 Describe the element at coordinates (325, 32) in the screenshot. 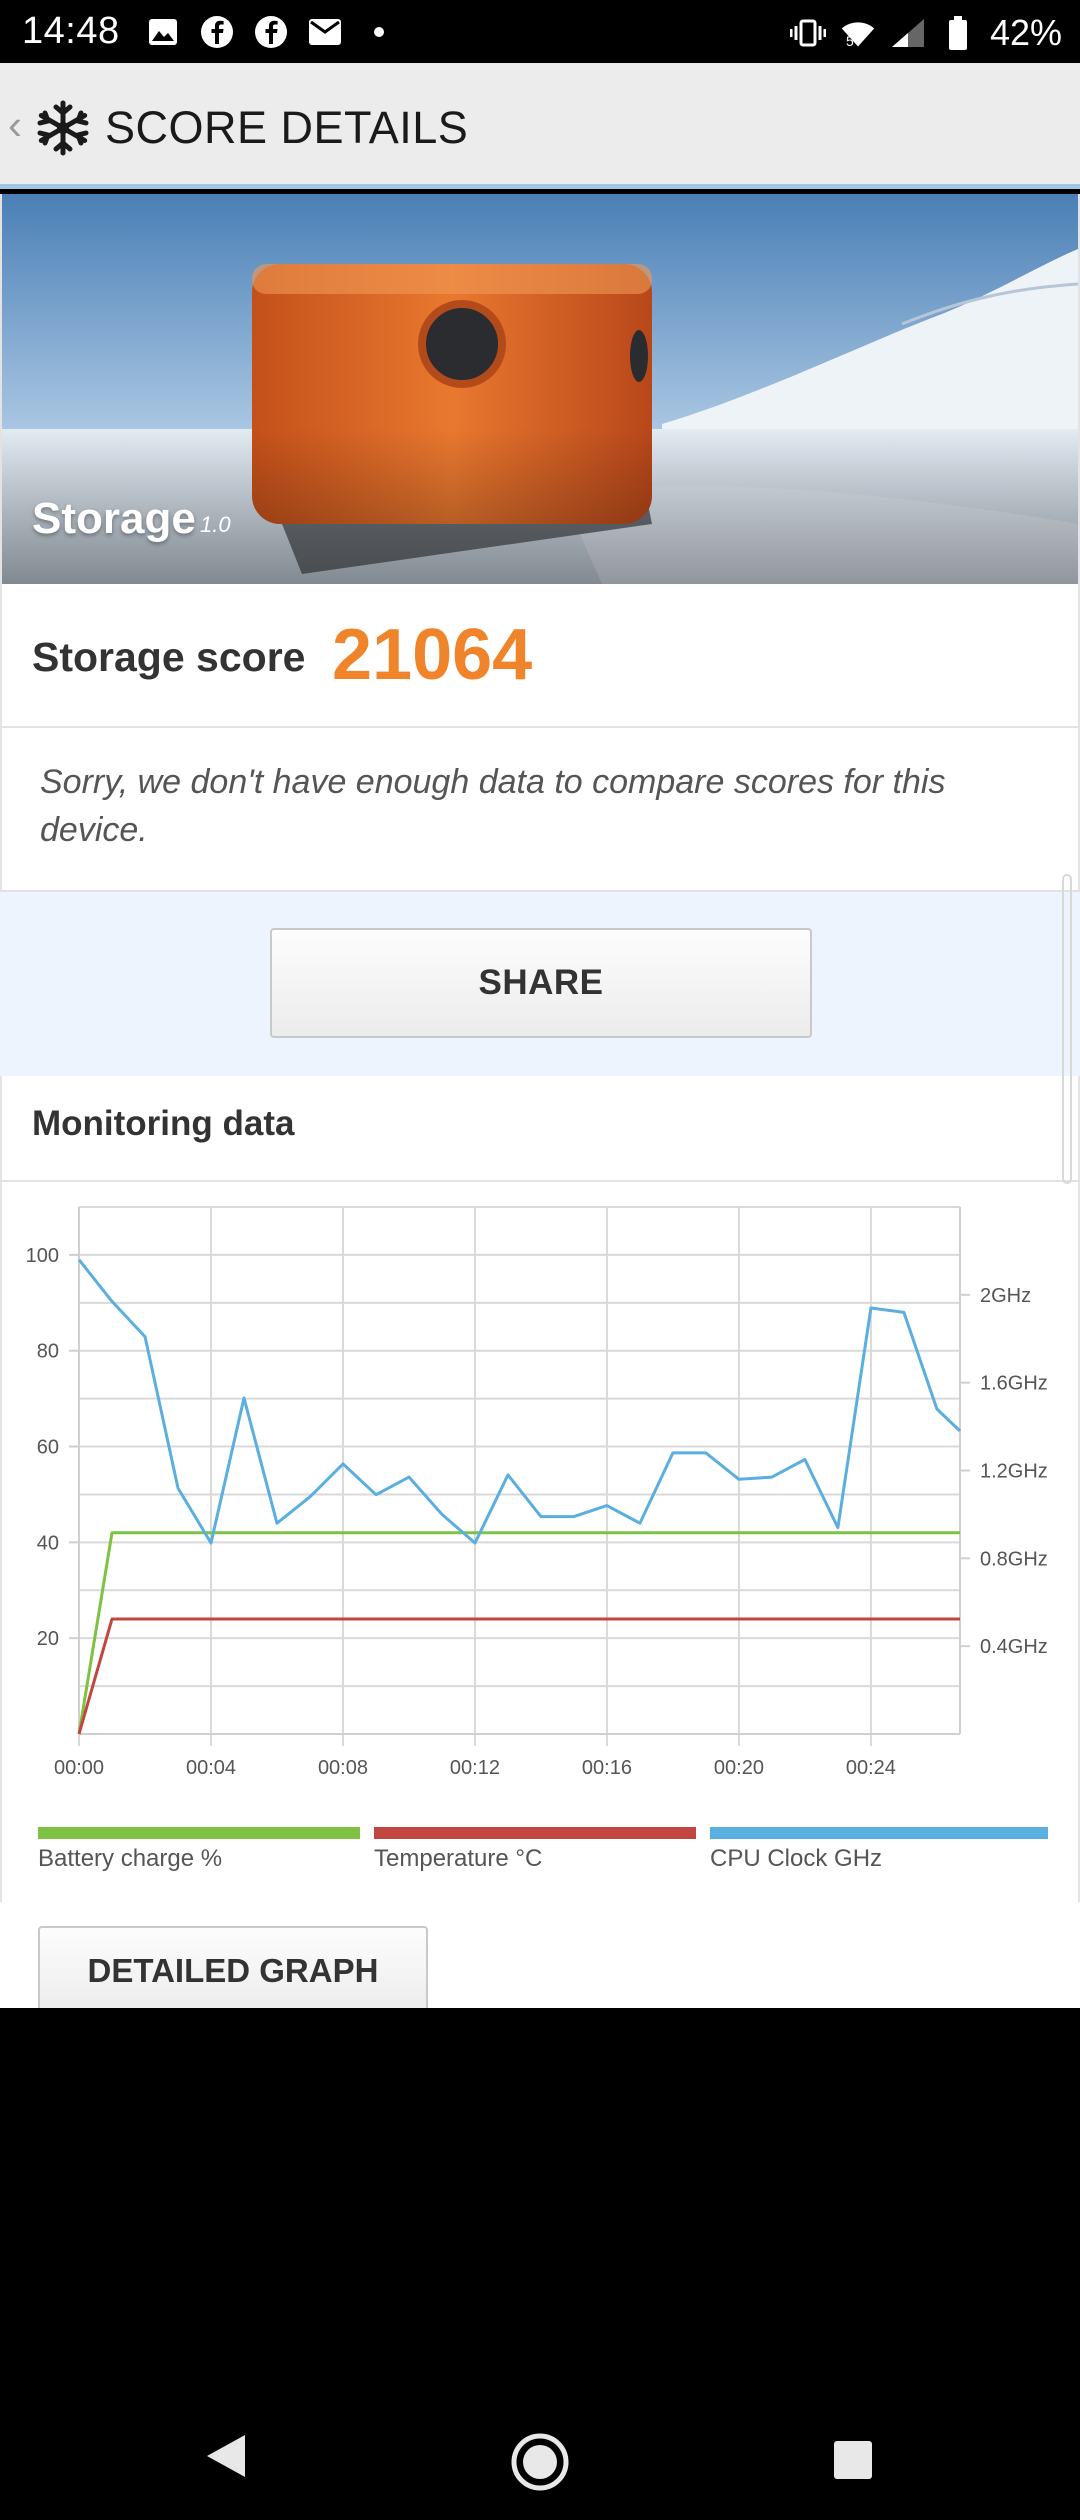

I see `mail-icon` at that location.